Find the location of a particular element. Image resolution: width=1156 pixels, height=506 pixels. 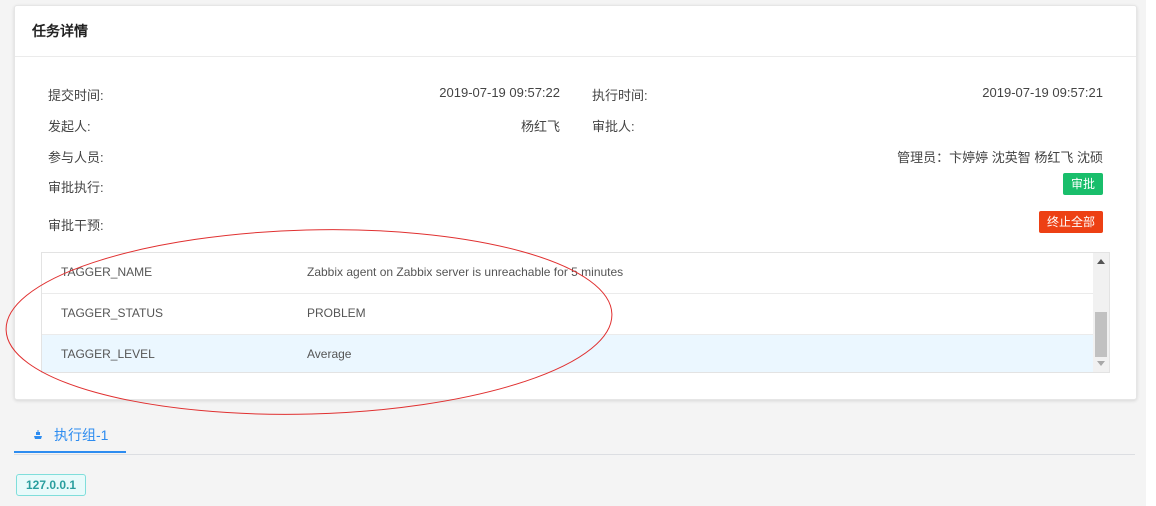

table-scrollbar is located at coordinates (1101, 312).